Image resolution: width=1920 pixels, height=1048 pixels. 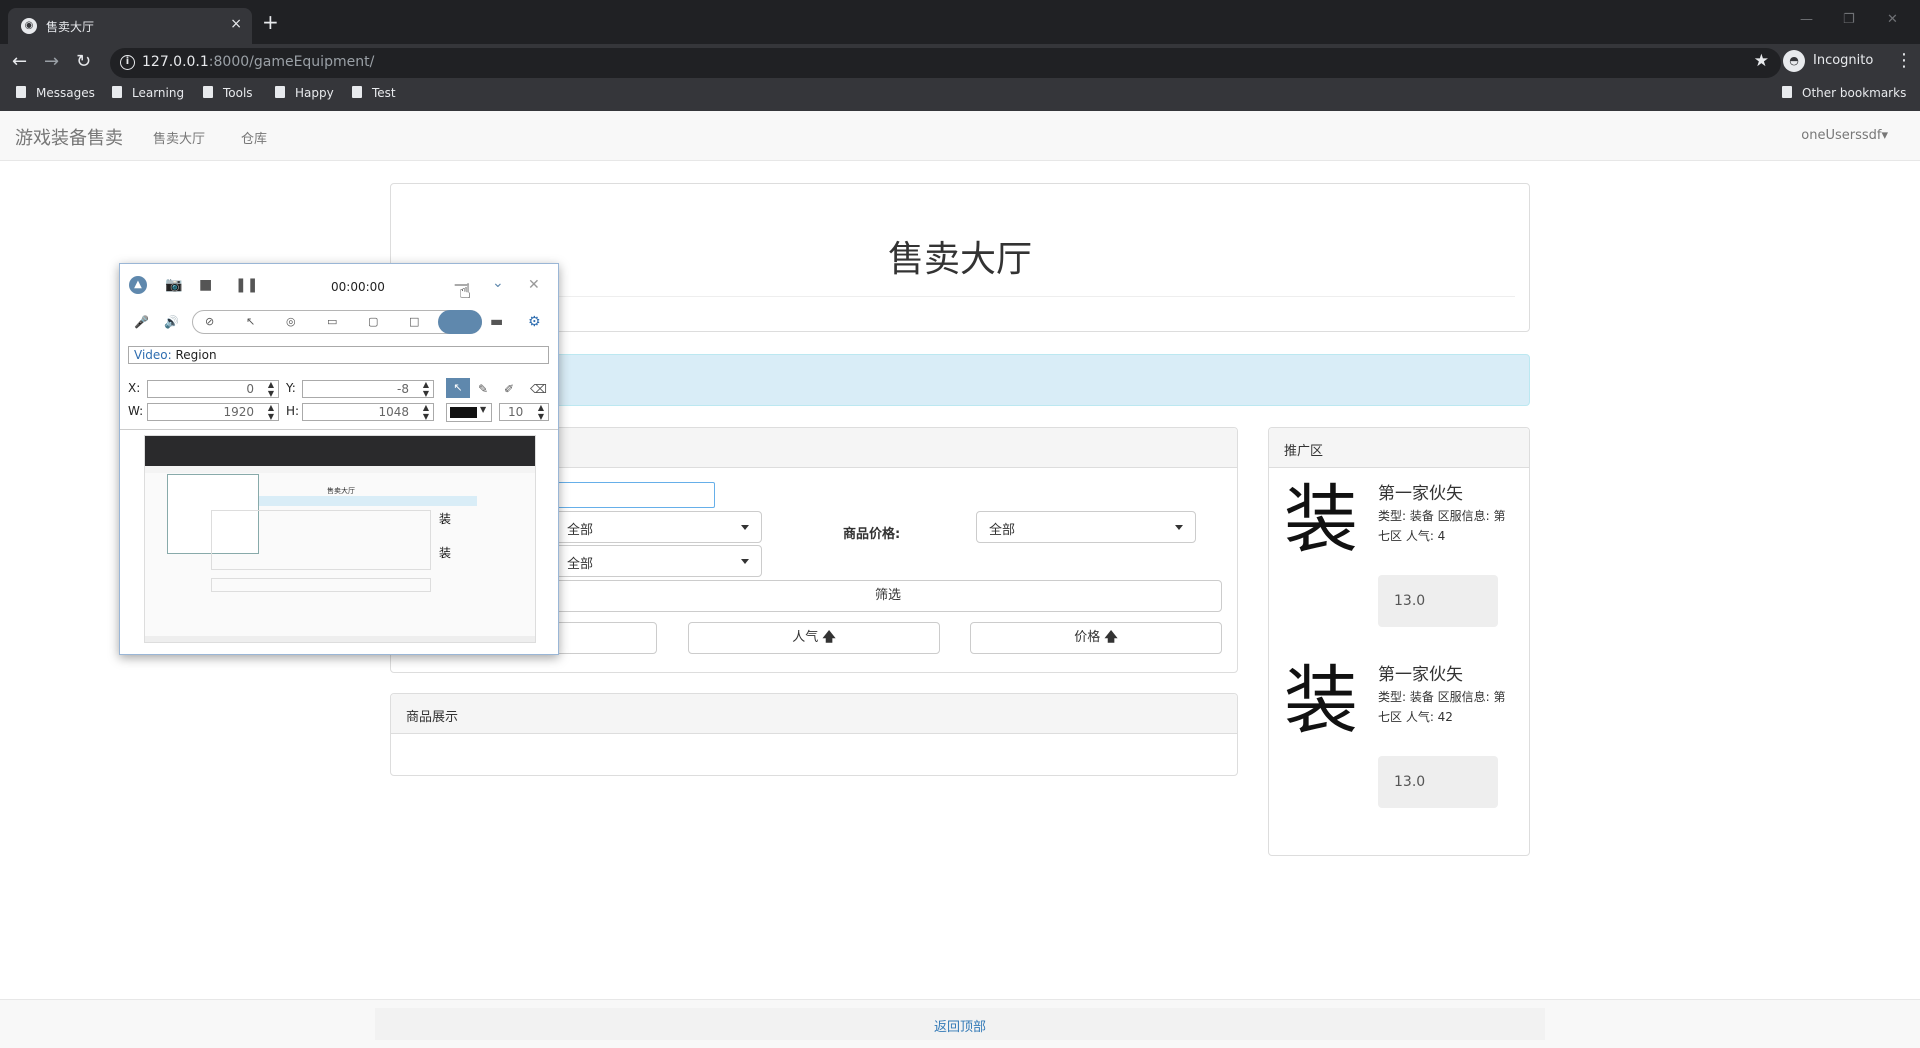 I want to click on tab-title: 售卖大厅, so click(x=70, y=27).